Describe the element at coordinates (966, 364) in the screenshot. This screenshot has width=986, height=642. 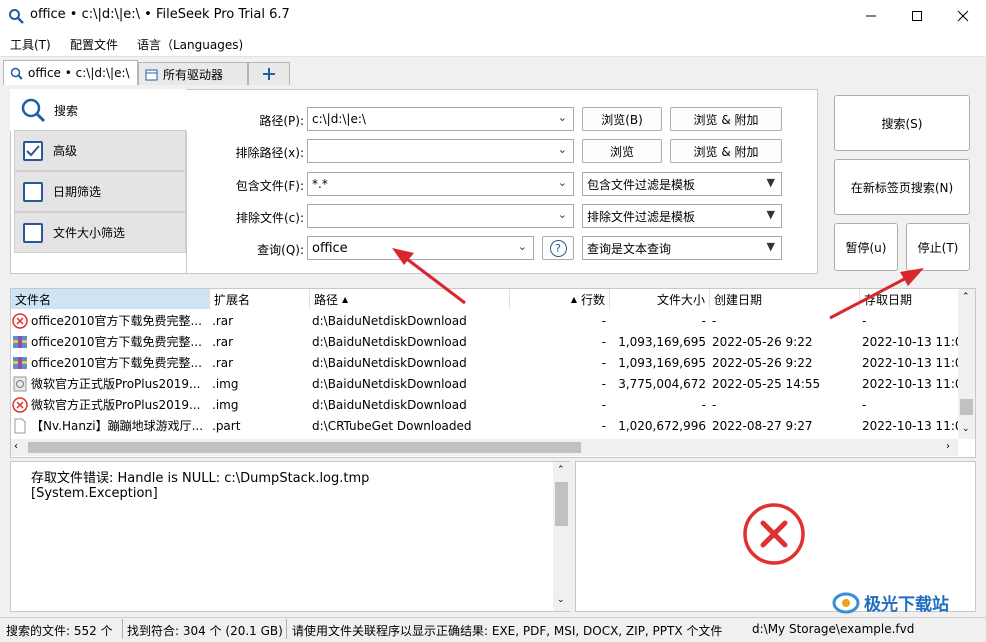
I see `results-vertical-scrollbar: ⌃ ⌄` at that location.